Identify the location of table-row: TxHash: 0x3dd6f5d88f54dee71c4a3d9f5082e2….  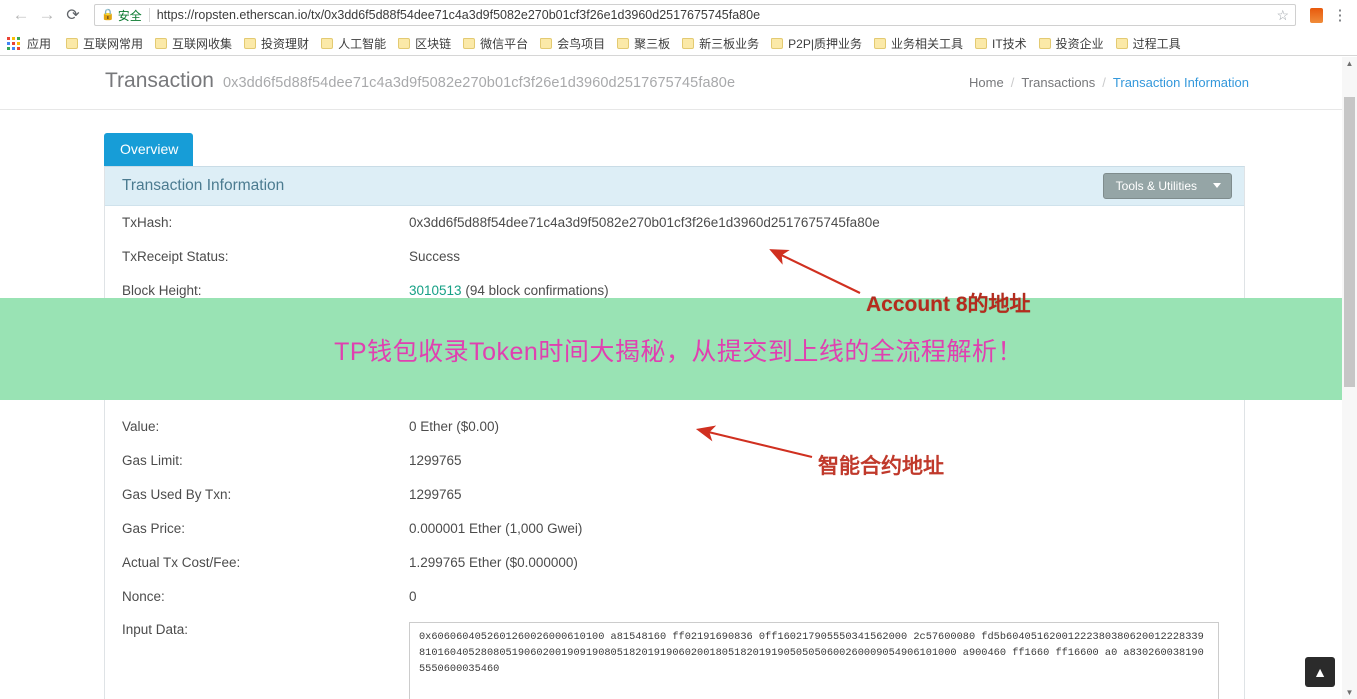
(674, 223).